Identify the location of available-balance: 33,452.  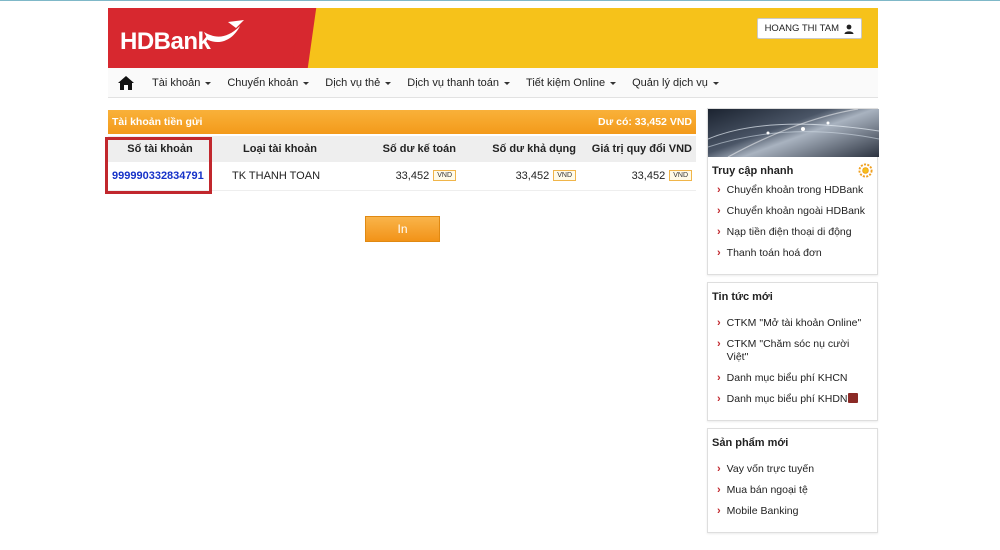
(532, 175).